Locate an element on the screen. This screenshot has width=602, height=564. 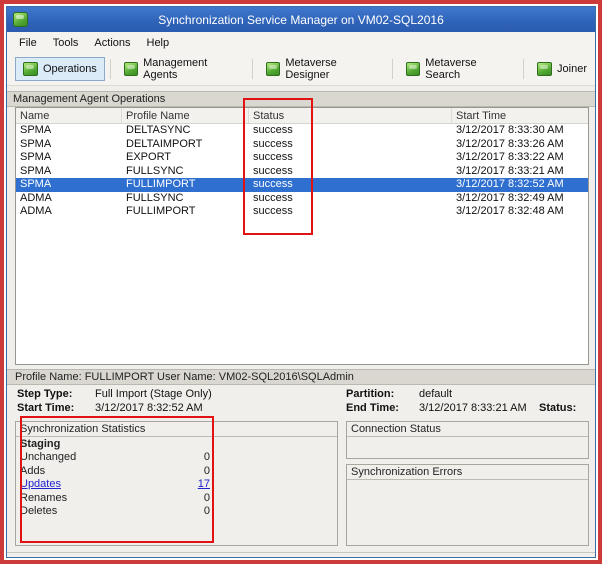
cell-start-time: 3/12/2017 8:33:26 AM is located at coordinates (510, 143).